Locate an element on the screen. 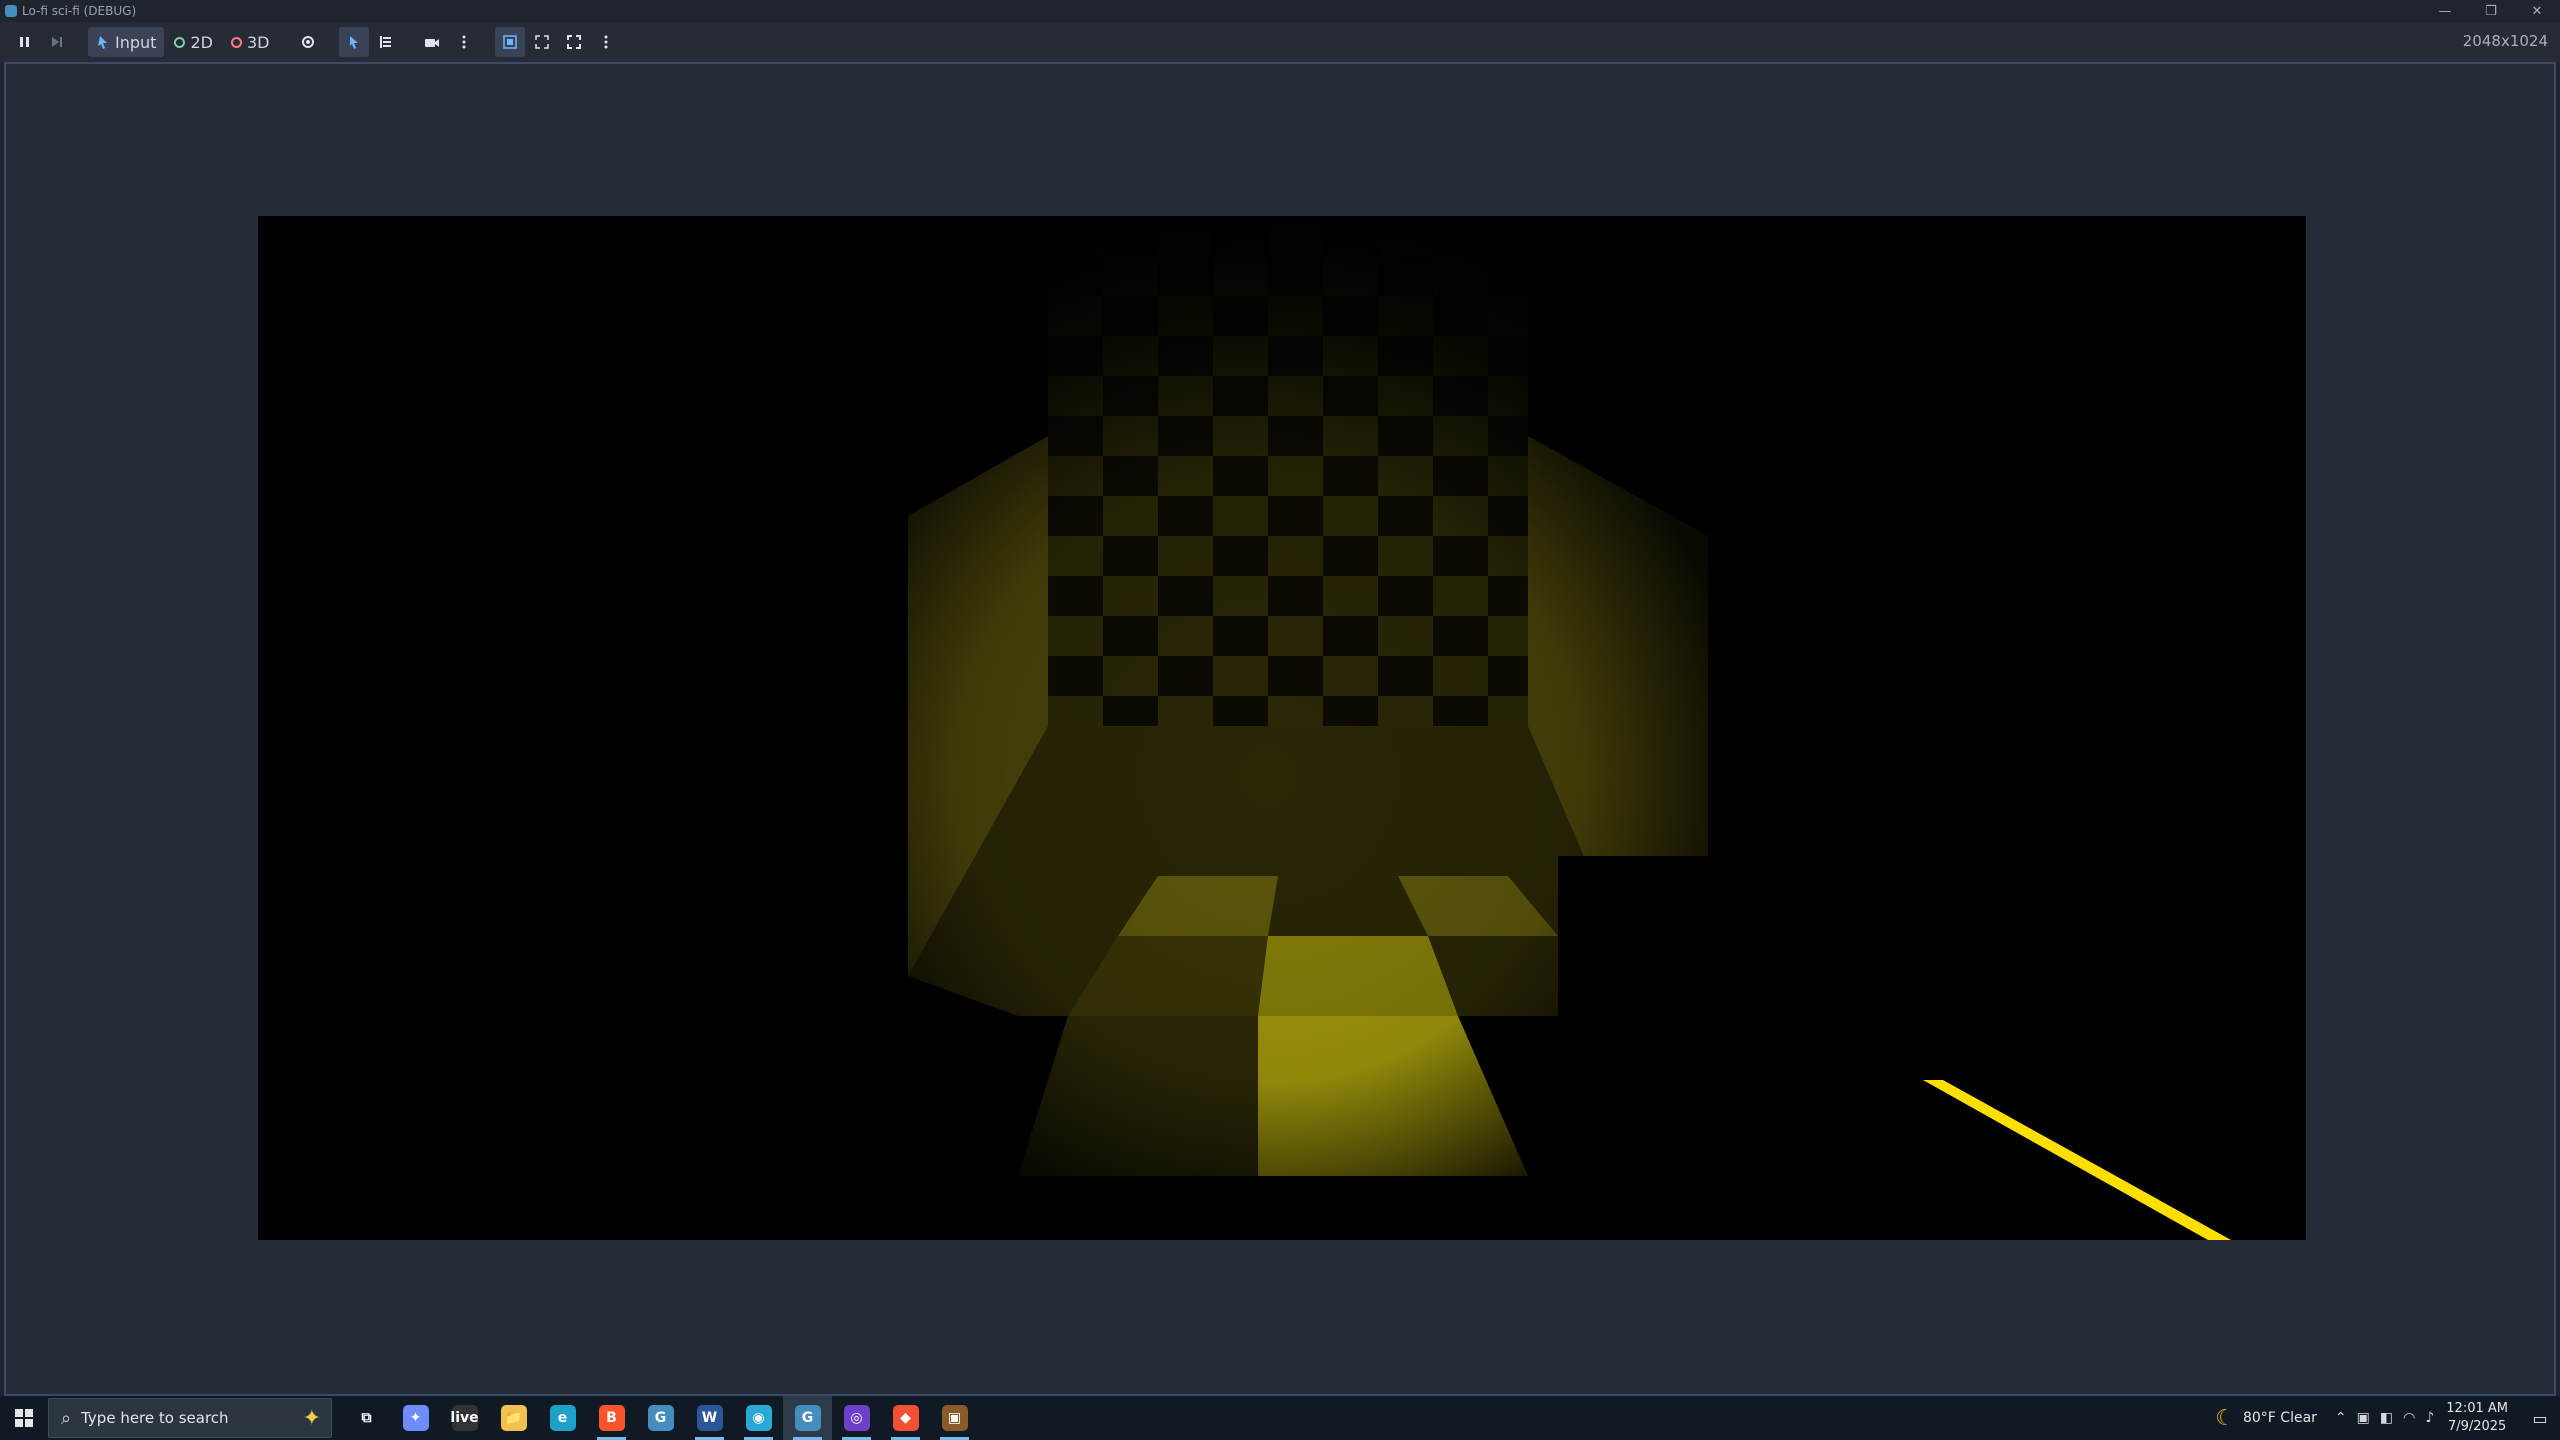  taskbar-app-copilot: ✦ is located at coordinates (415, 1418).